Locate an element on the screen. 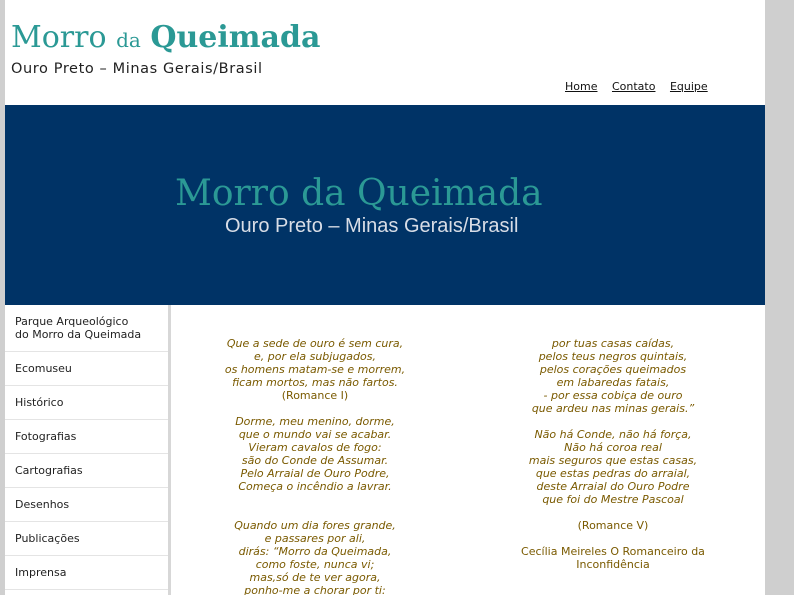 The width and height of the screenshot is (794, 595). poem-line: mais seguros que estas casas, is located at coordinates (613, 460).